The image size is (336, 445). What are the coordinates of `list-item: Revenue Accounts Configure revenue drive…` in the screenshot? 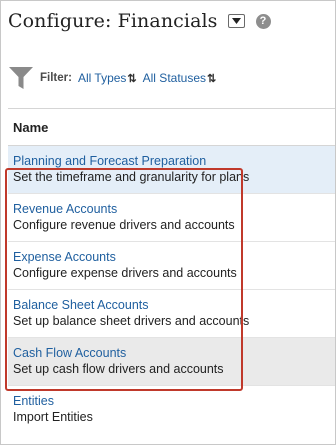 It's located at (171, 218).